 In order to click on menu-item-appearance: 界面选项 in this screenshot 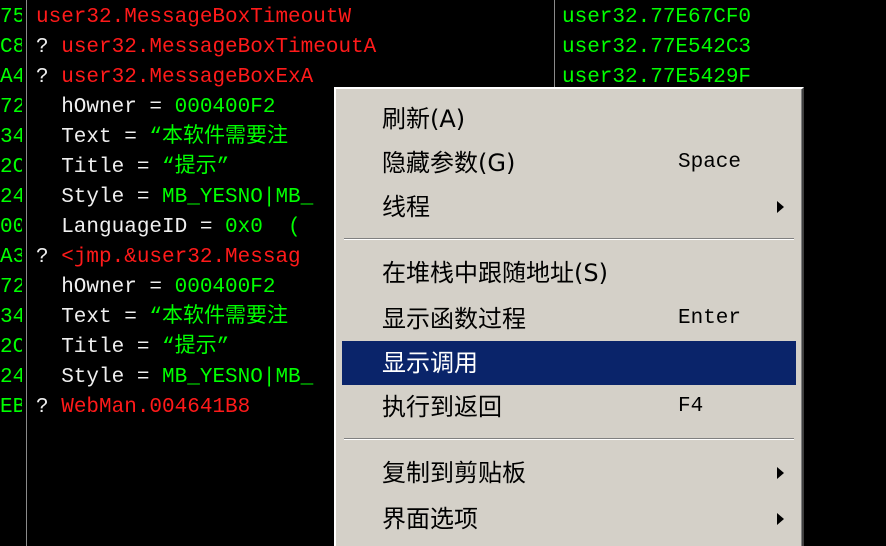, I will do `click(569, 519)`.